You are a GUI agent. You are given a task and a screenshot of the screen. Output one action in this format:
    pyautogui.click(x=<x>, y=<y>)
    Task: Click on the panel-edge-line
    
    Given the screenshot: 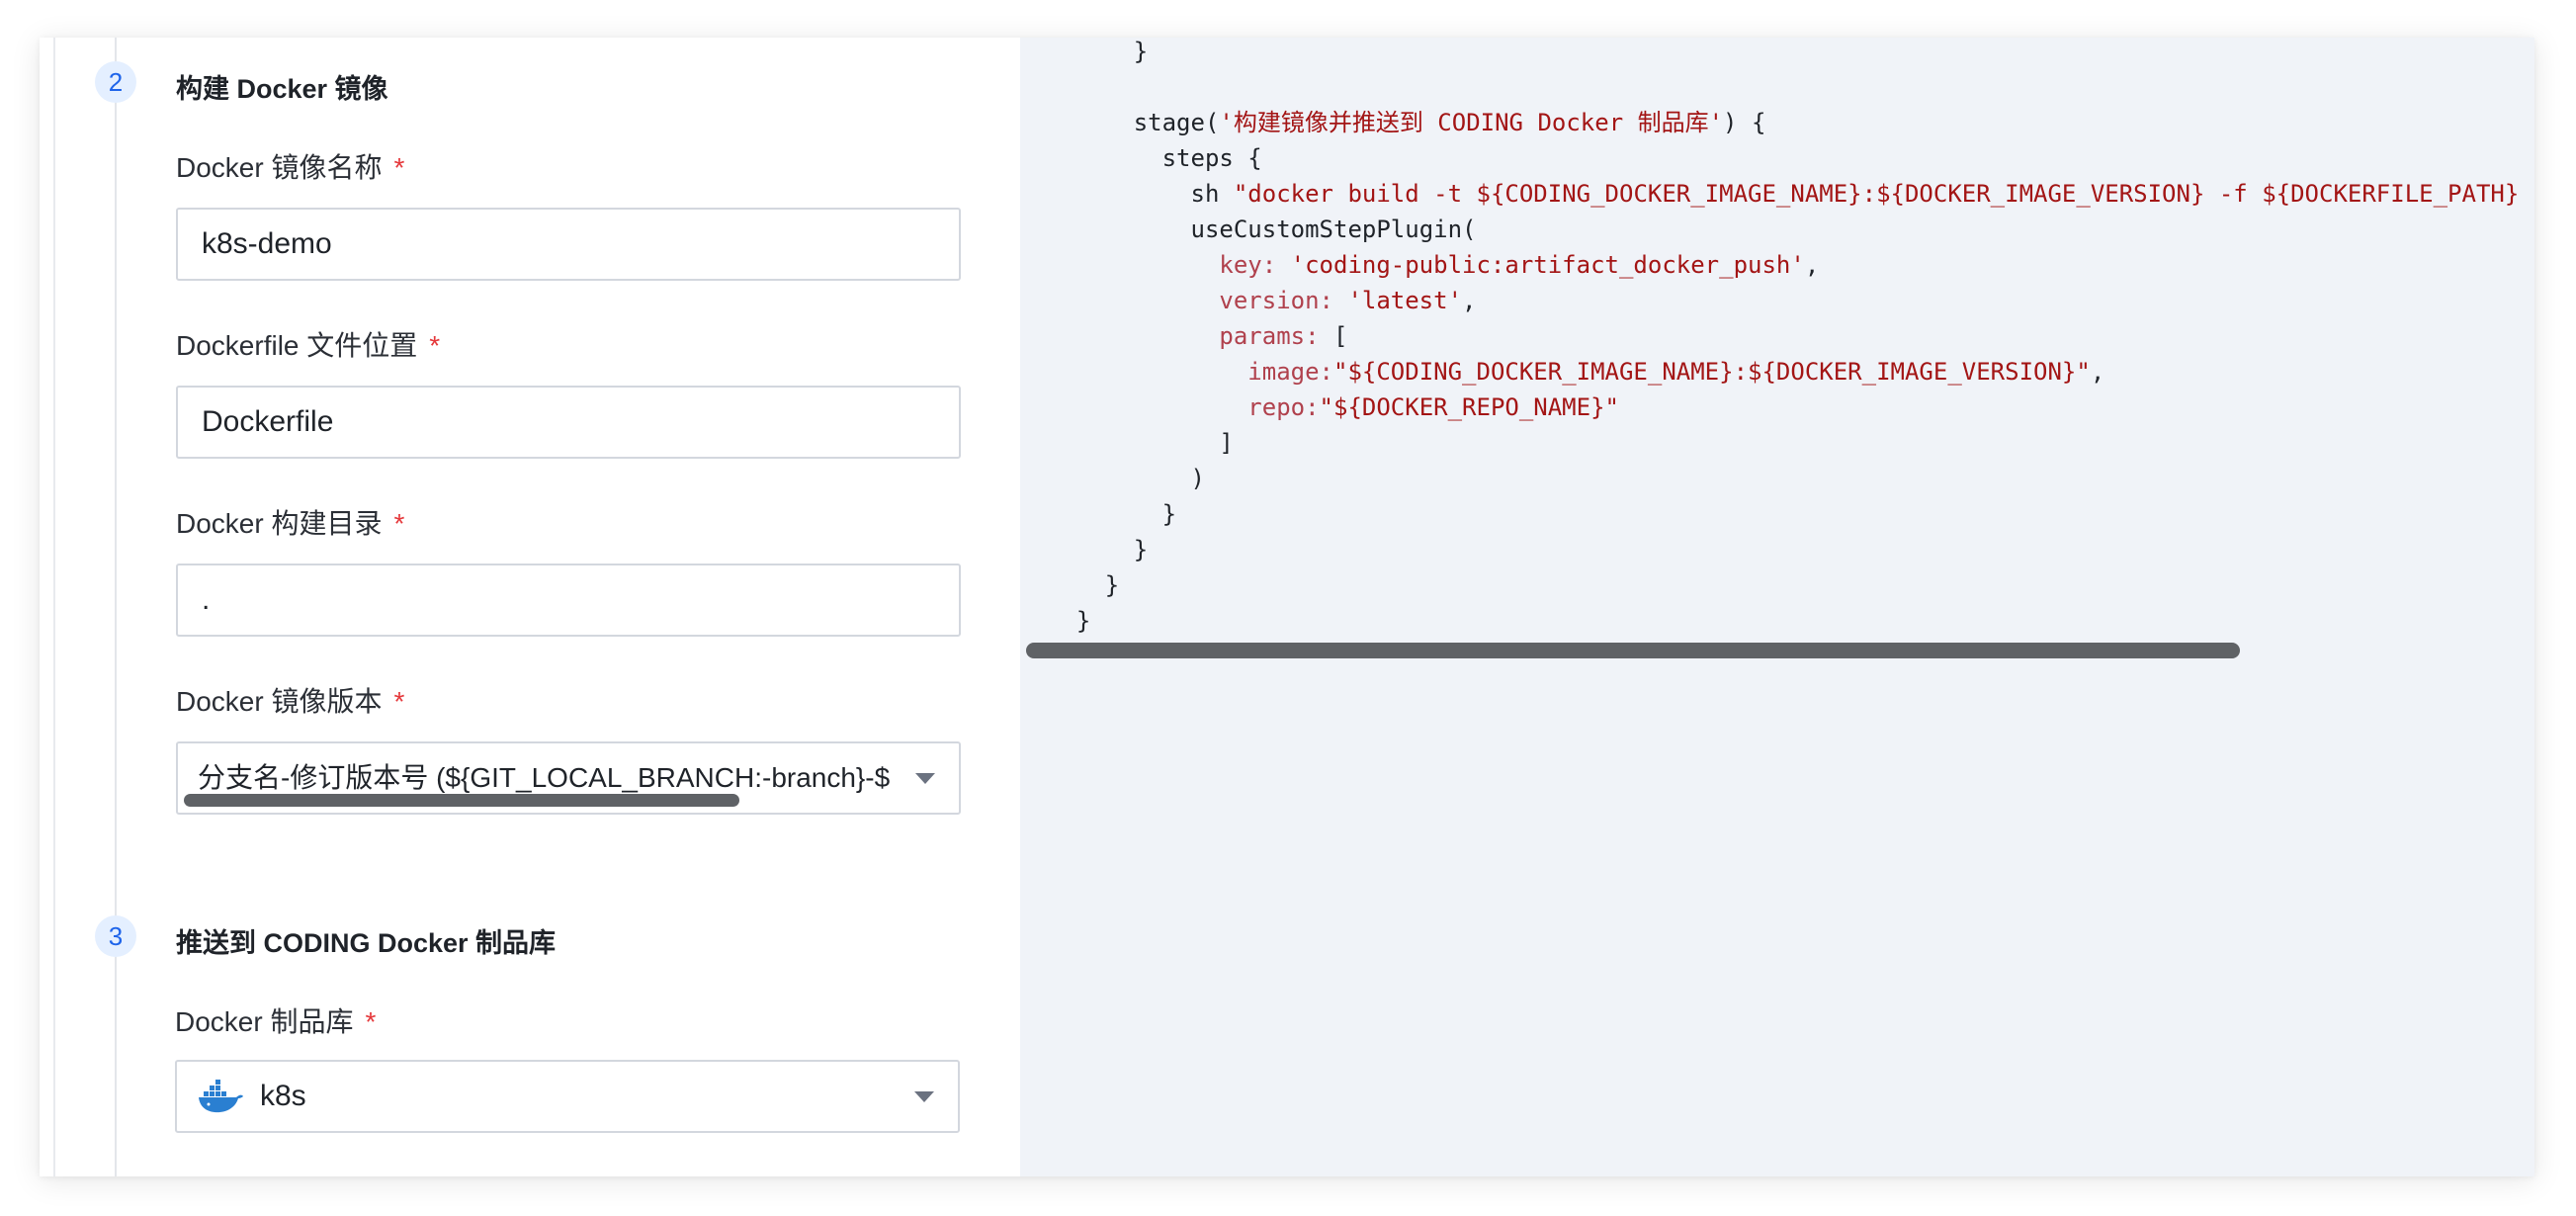 What is the action you would take?
    pyautogui.click(x=54, y=607)
    